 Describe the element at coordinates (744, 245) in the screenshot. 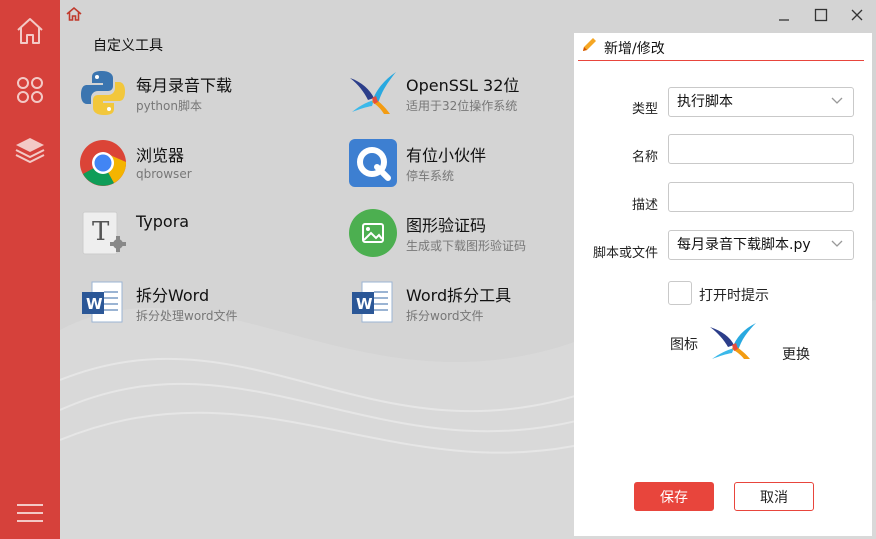

I see `script-value: 每月录音下载脚本.py` at that location.